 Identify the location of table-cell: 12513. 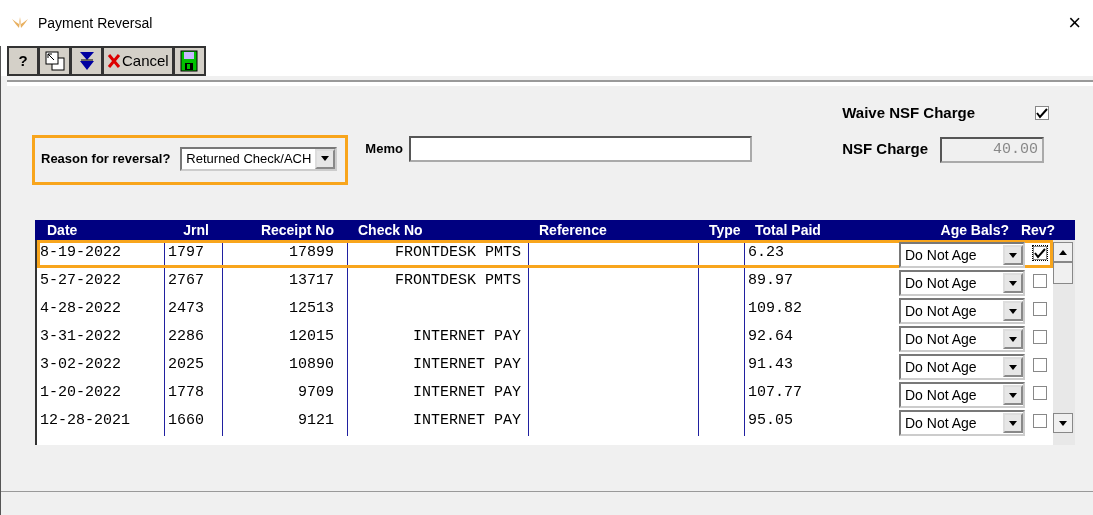
(311, 308).